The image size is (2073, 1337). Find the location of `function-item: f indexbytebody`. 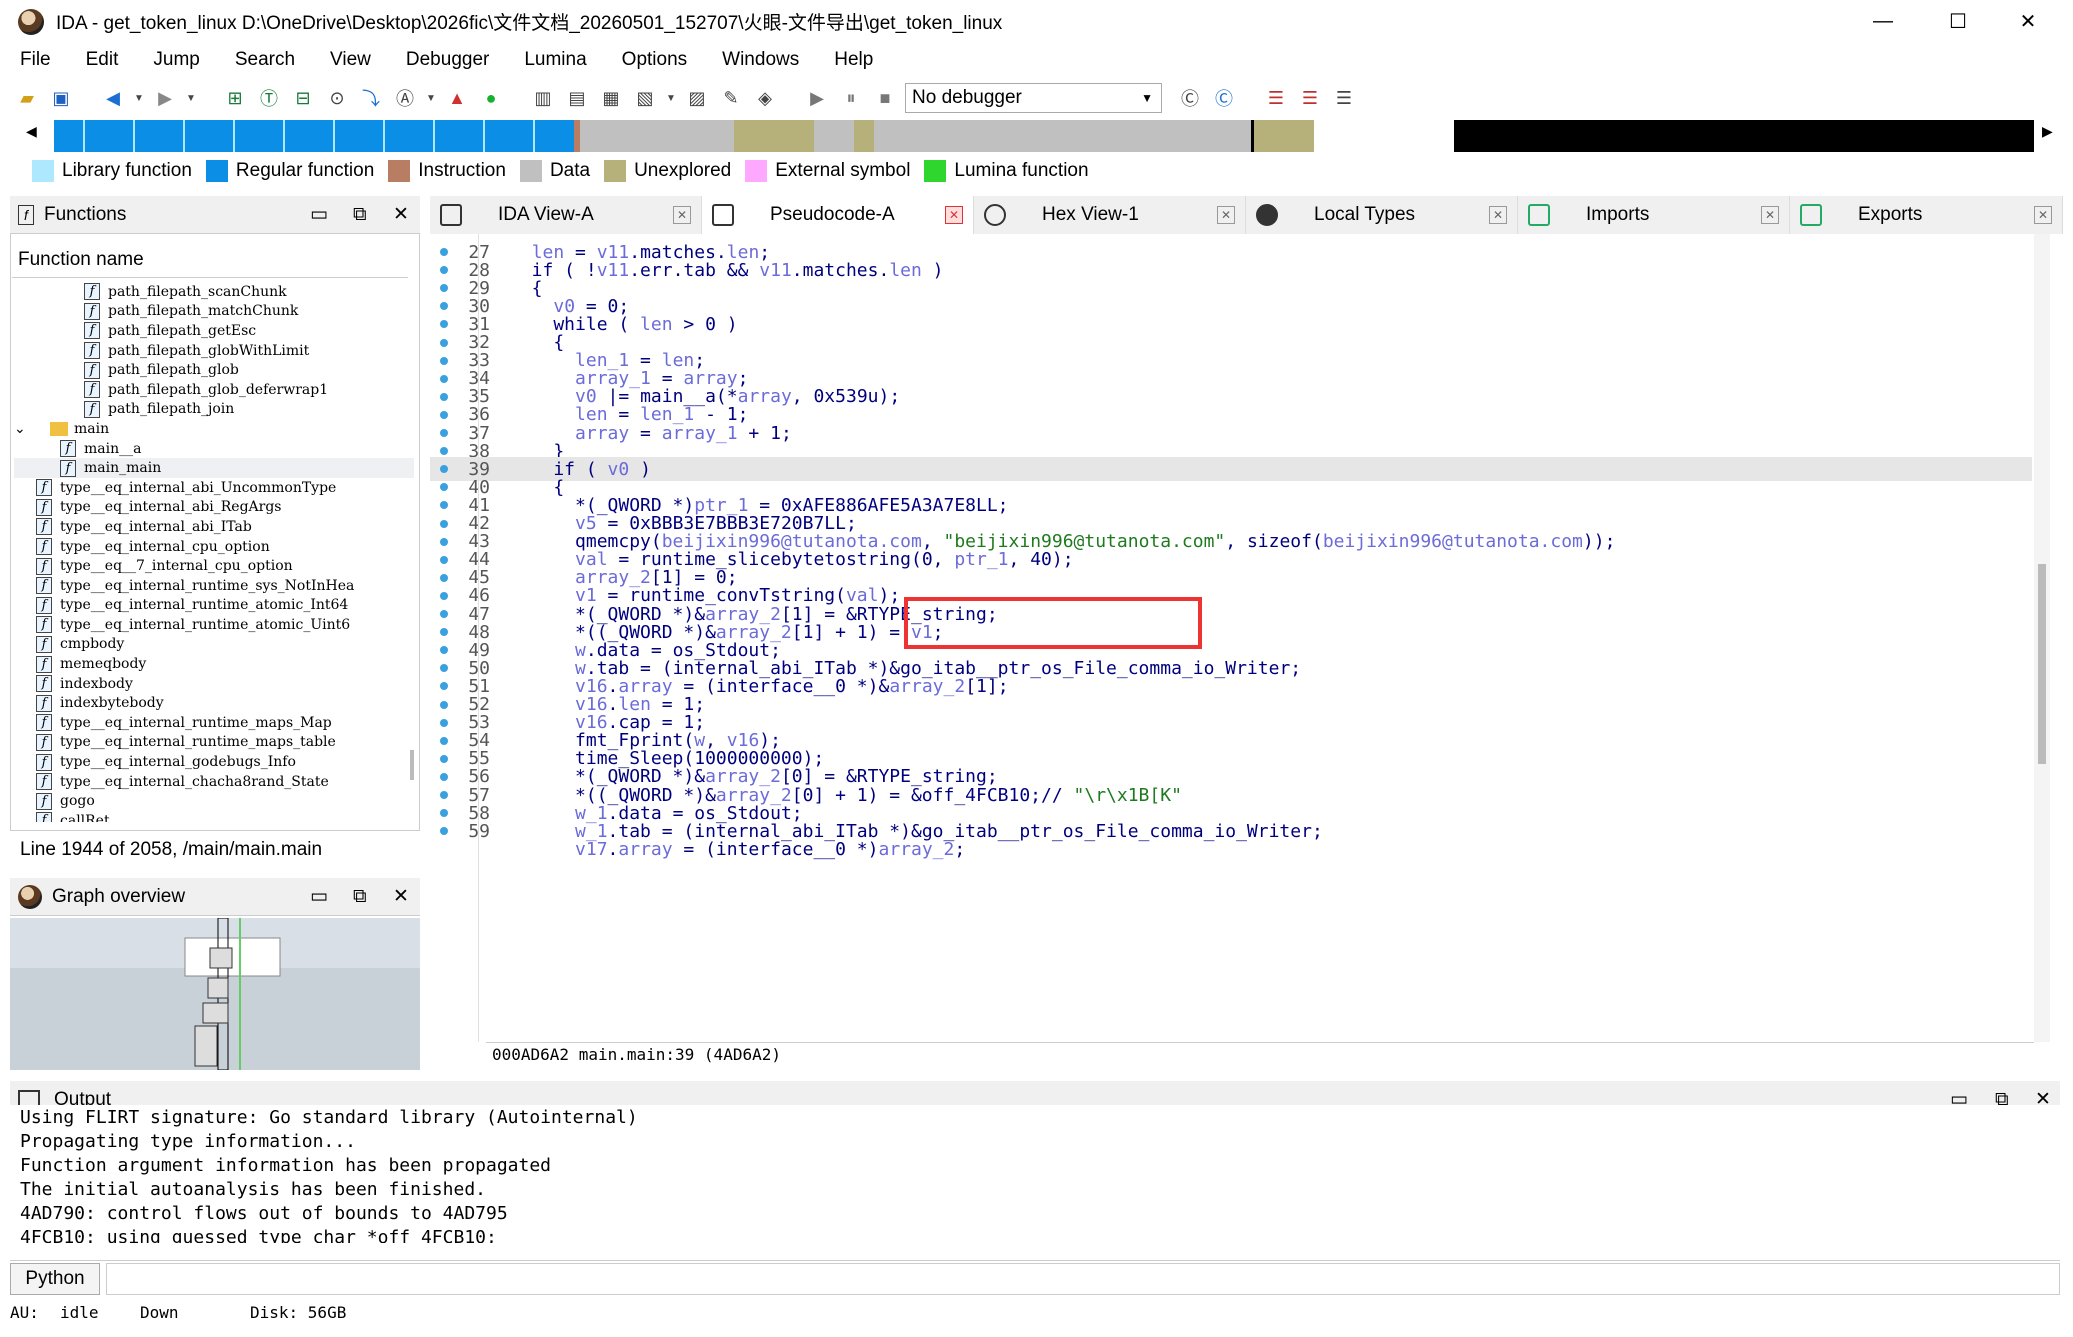

function-item: f indexbytebody is located at coordinates (214, 703).